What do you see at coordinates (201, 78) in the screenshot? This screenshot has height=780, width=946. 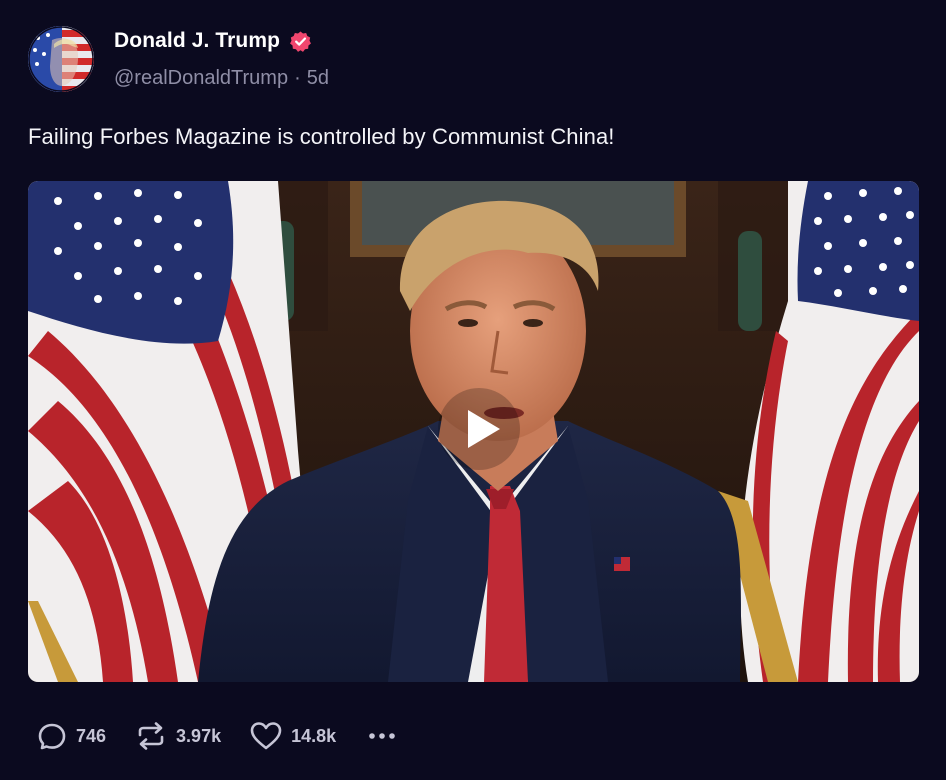 I see `author-handle: @realDonaldTrump` at bounding box center [201, 78].